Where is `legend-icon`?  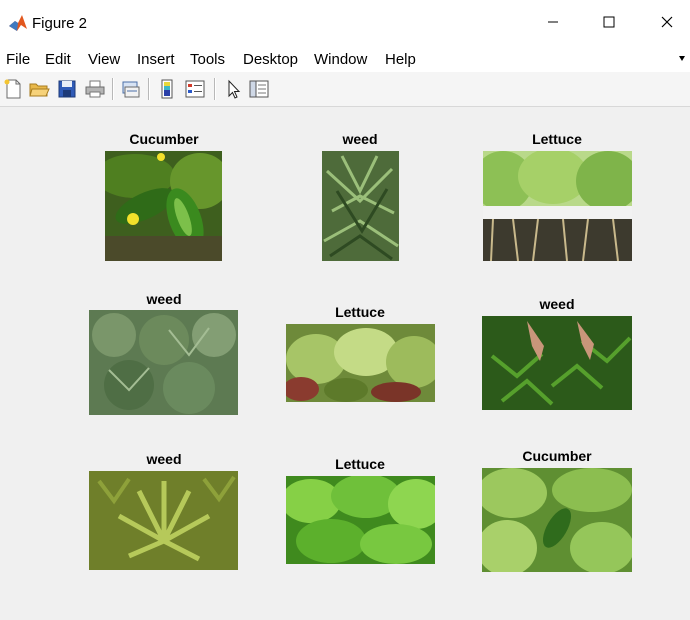 legend-icon is located at coordinates (195, 89).